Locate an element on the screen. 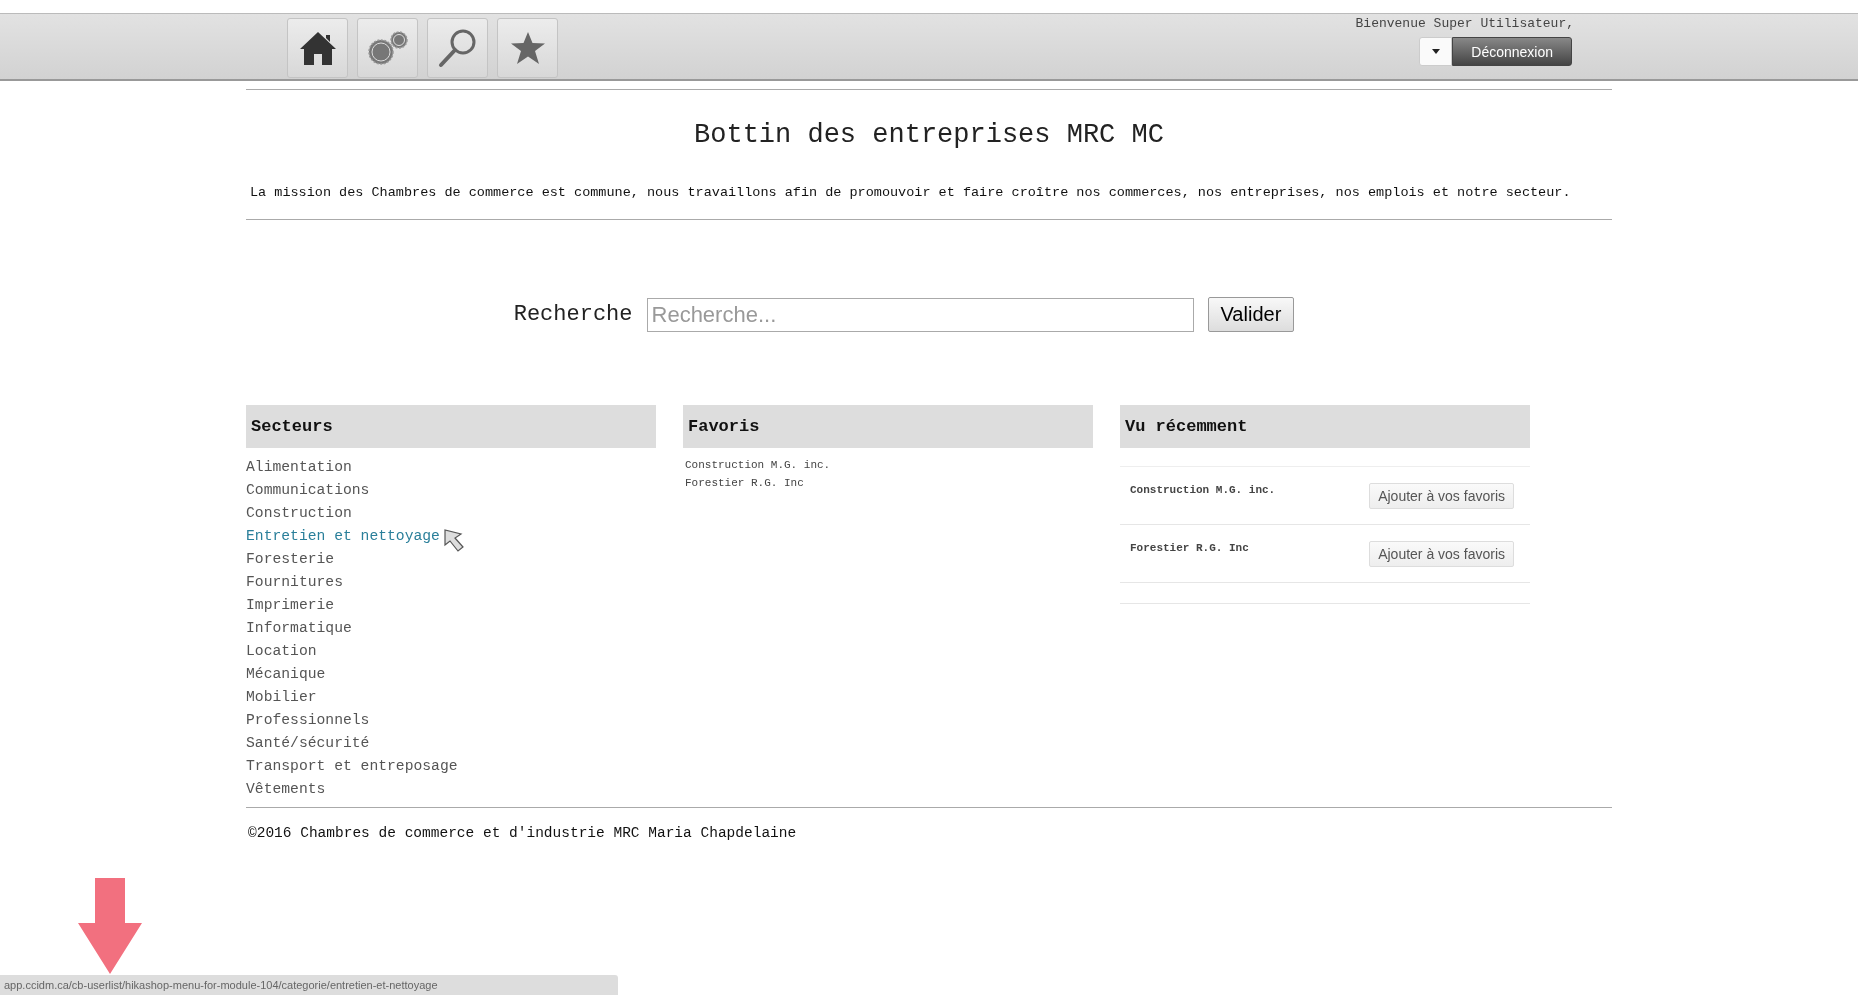 The image size is (1858, 995). search-label: Recherche is located at coordinates (573, 314).